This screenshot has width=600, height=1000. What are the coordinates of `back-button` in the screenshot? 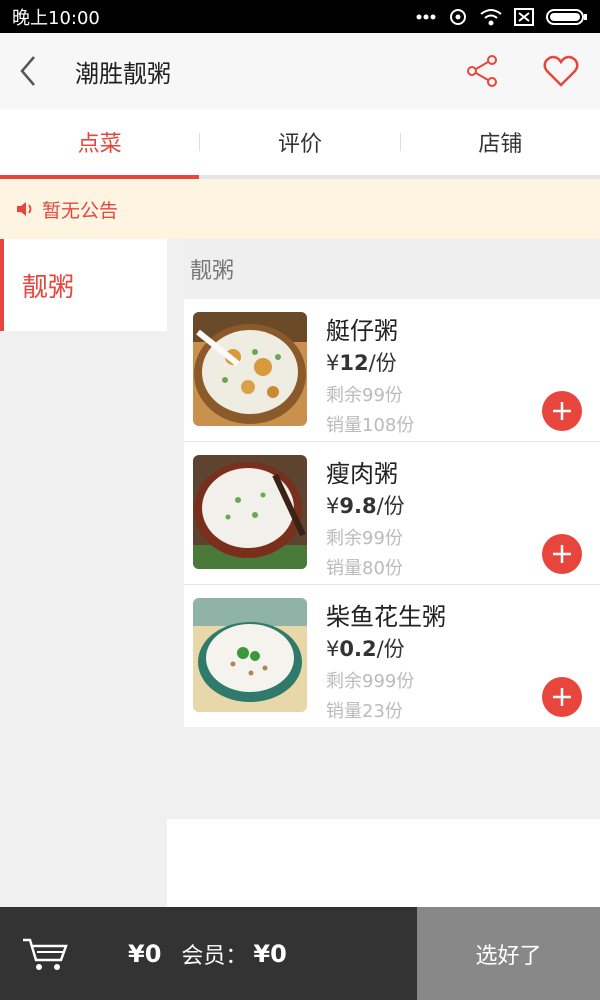 It's located at (27, 71).